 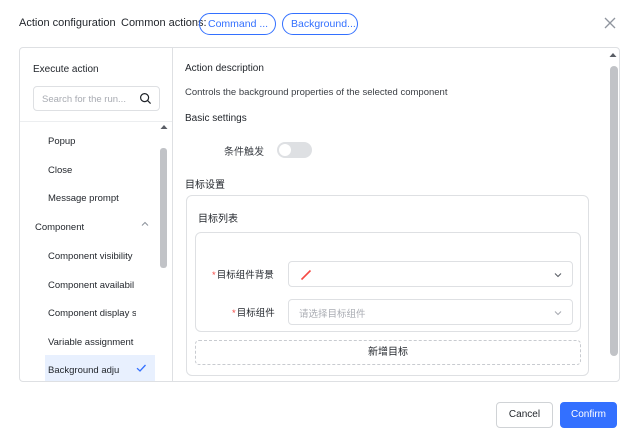 What do you see at coordinates (244, 152) in the screenshot?
I see `condition-trigger-label: 条件触发` at bounding box center [244, 152].